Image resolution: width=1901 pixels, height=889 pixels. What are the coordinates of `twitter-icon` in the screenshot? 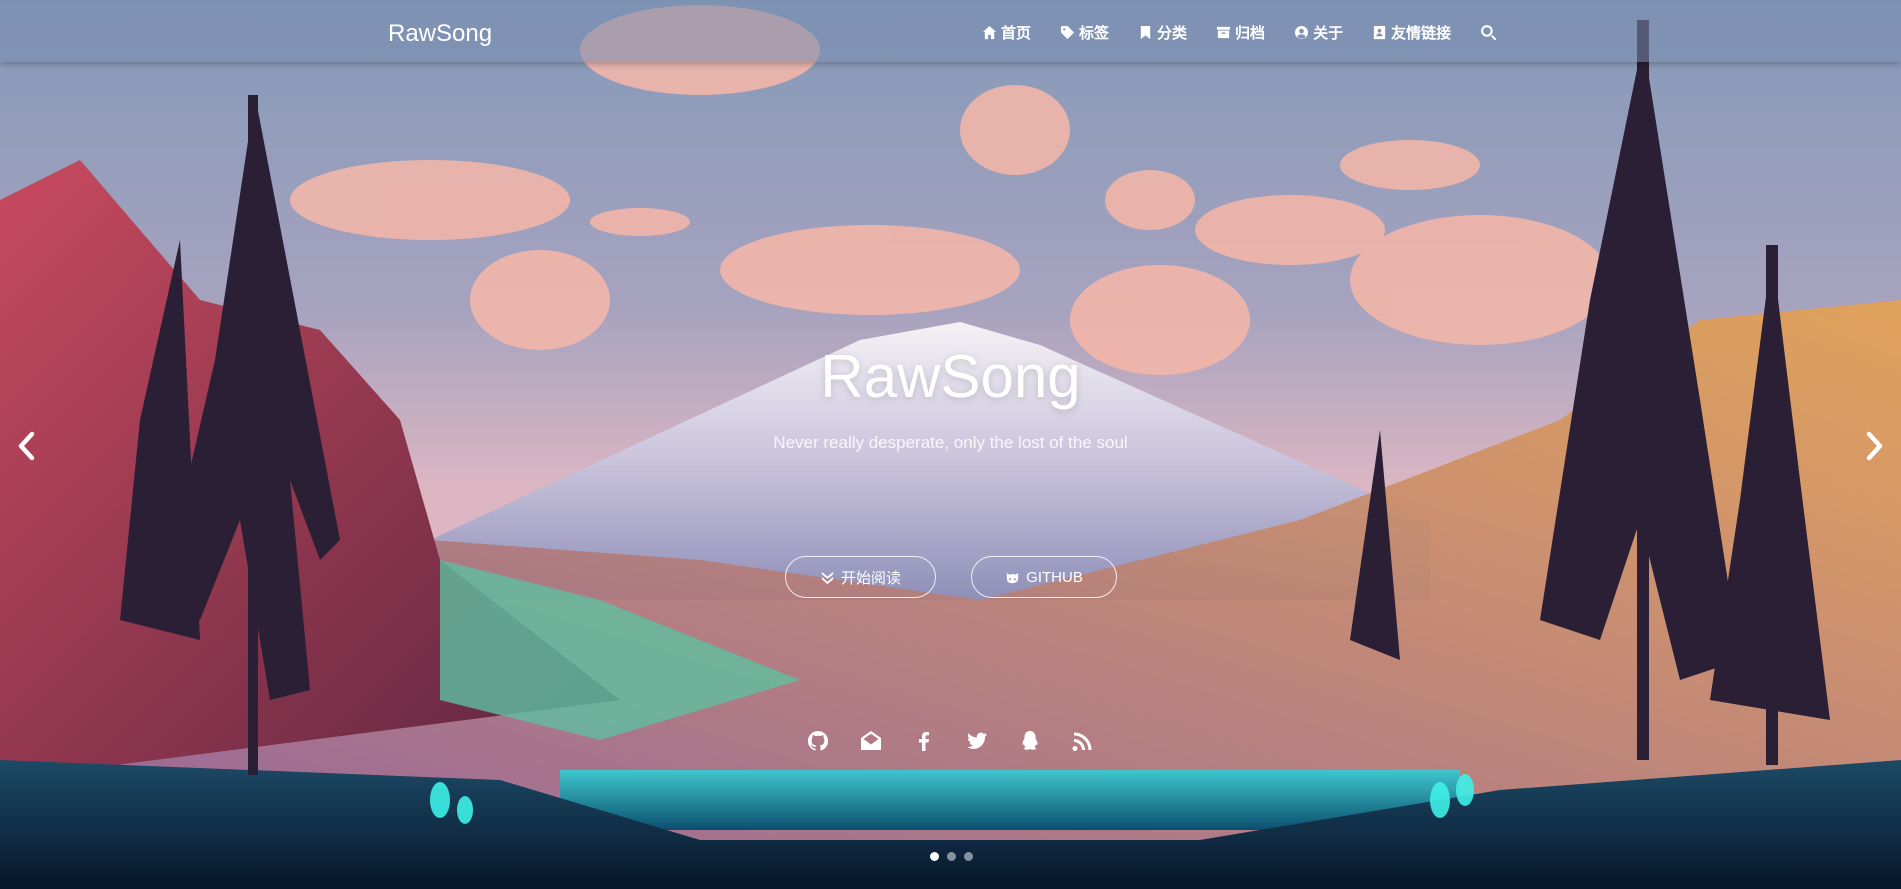 It's located at (977, 740).